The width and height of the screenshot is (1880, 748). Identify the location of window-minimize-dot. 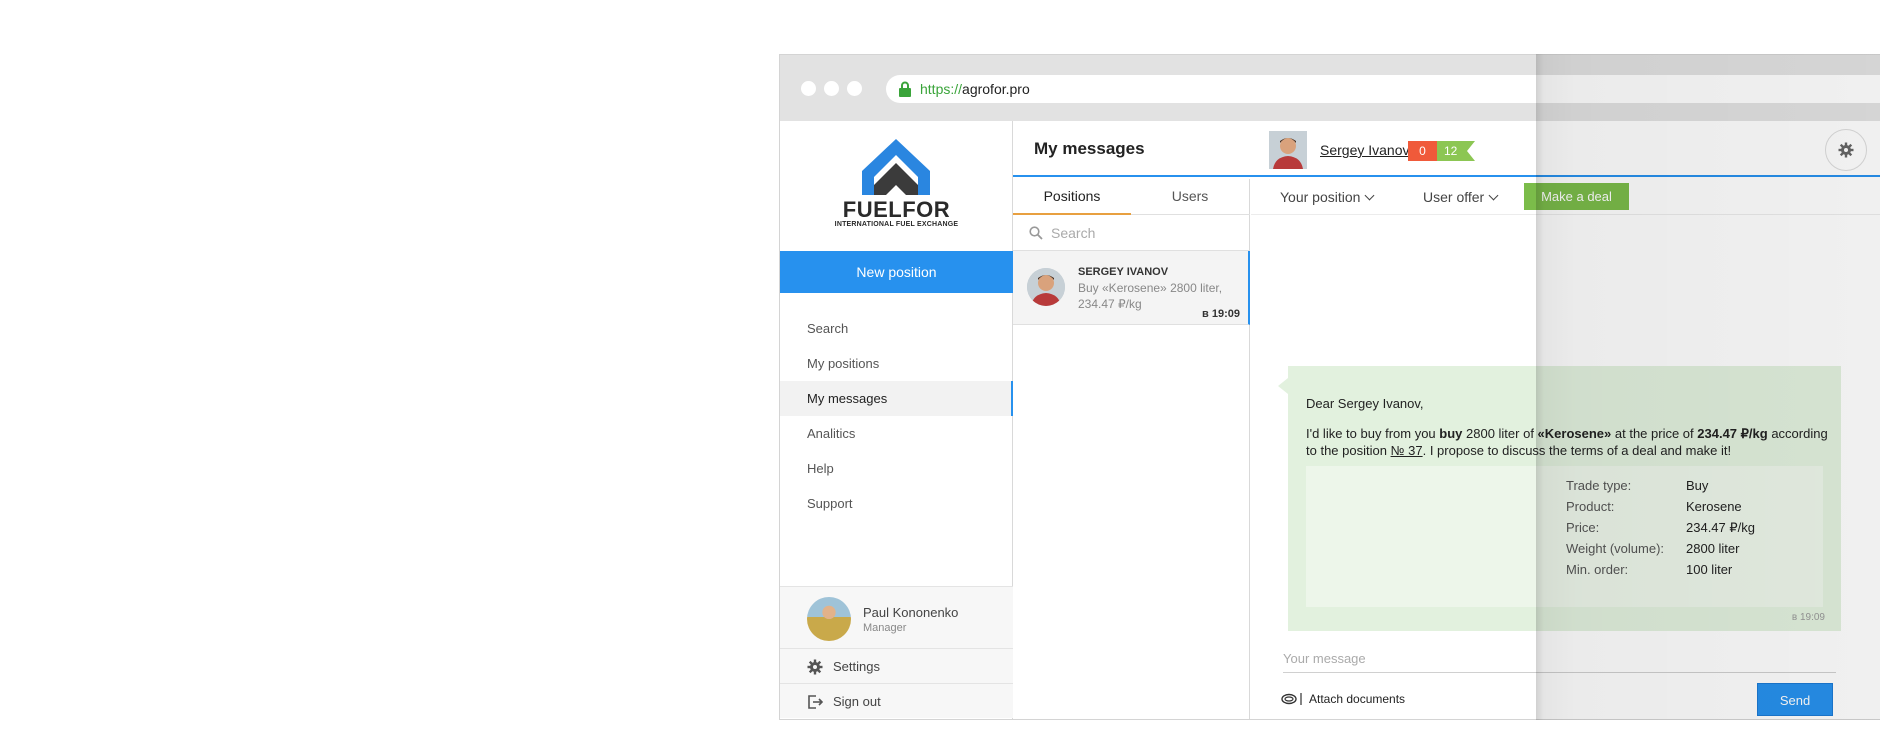
(831, 88).